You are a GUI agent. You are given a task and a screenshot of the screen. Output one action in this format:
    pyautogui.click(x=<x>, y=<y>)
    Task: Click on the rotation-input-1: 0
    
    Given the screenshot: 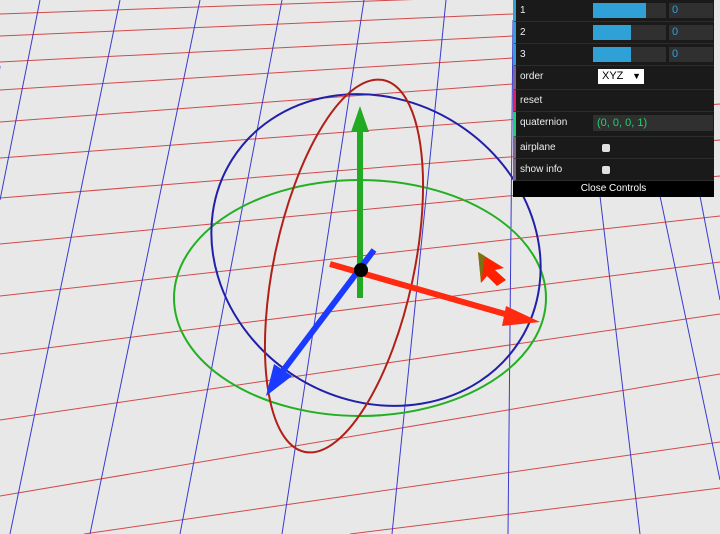 What is the action you would take?
    pyautogui.click(x=691, y=10)
    